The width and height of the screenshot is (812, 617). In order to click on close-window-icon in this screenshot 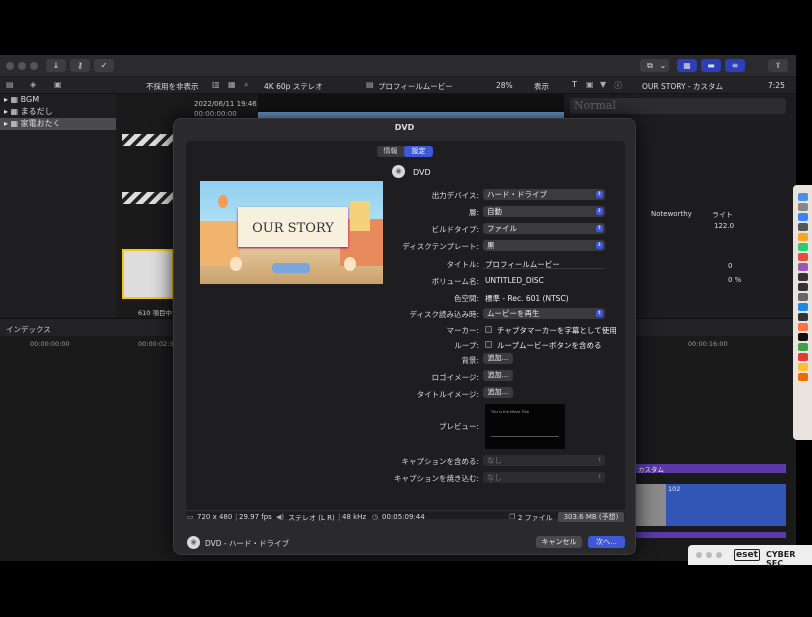, I will do `click(10, 66)`.